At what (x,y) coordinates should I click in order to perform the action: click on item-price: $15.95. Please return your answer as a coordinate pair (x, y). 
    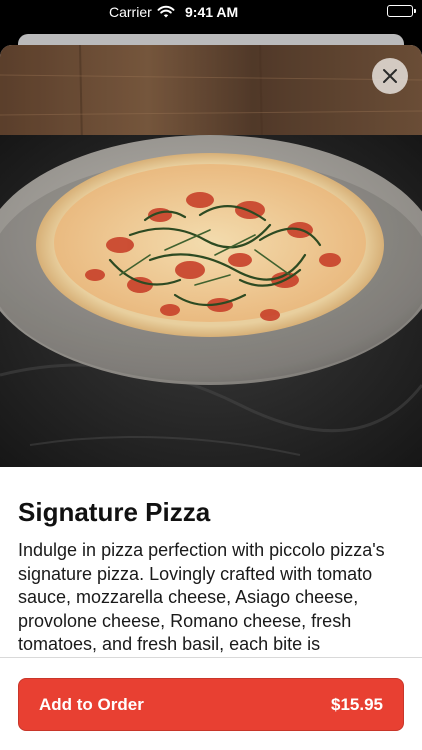
    Looking at the image, I should click on (357, 704).